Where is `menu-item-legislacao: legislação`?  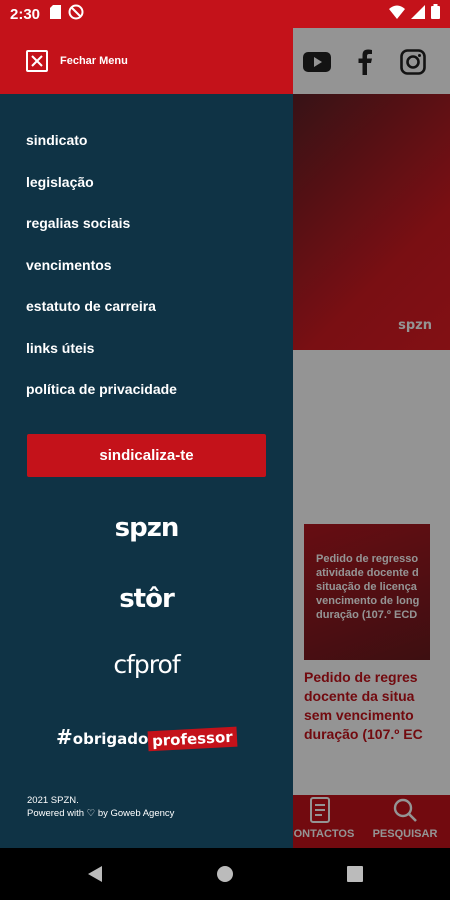 menu-item-legislacao: legislação is located at coordinates (146, 192).